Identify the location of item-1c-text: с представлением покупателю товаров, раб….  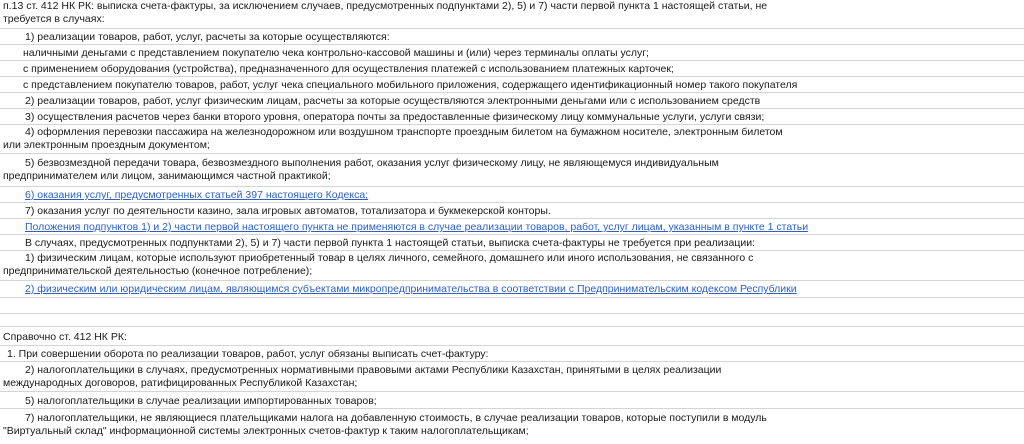
(410, 85).